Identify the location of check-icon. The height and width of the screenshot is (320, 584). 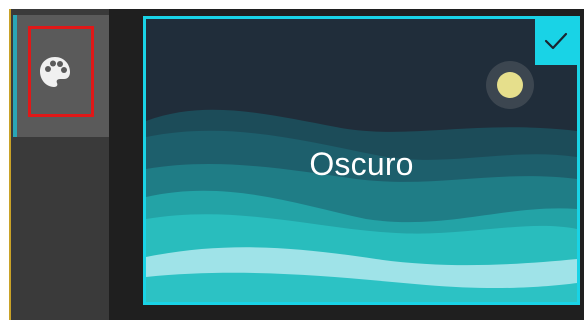
(556, 41).